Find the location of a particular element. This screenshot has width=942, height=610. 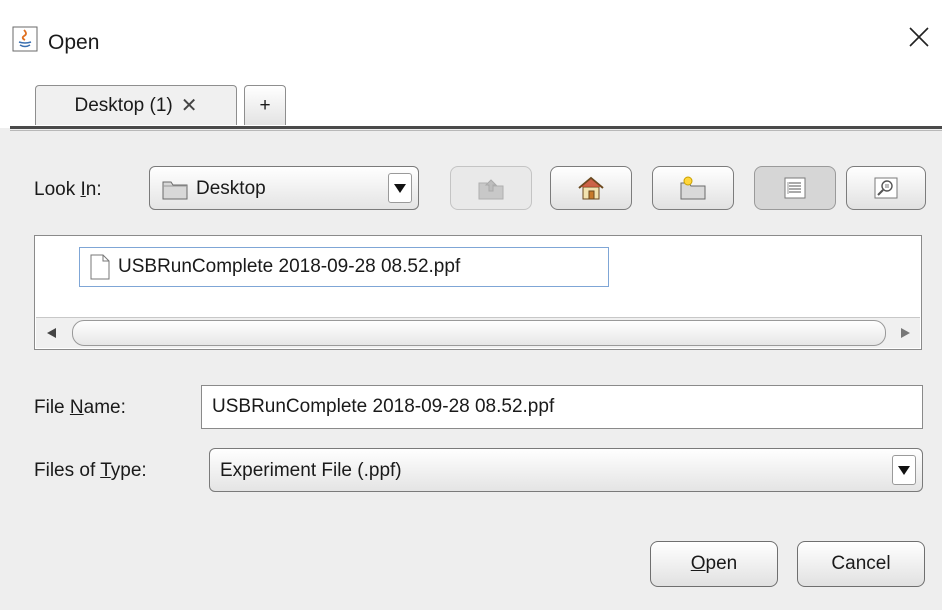

tab-label: Desktop (1) is located at coordinates (123, 105).